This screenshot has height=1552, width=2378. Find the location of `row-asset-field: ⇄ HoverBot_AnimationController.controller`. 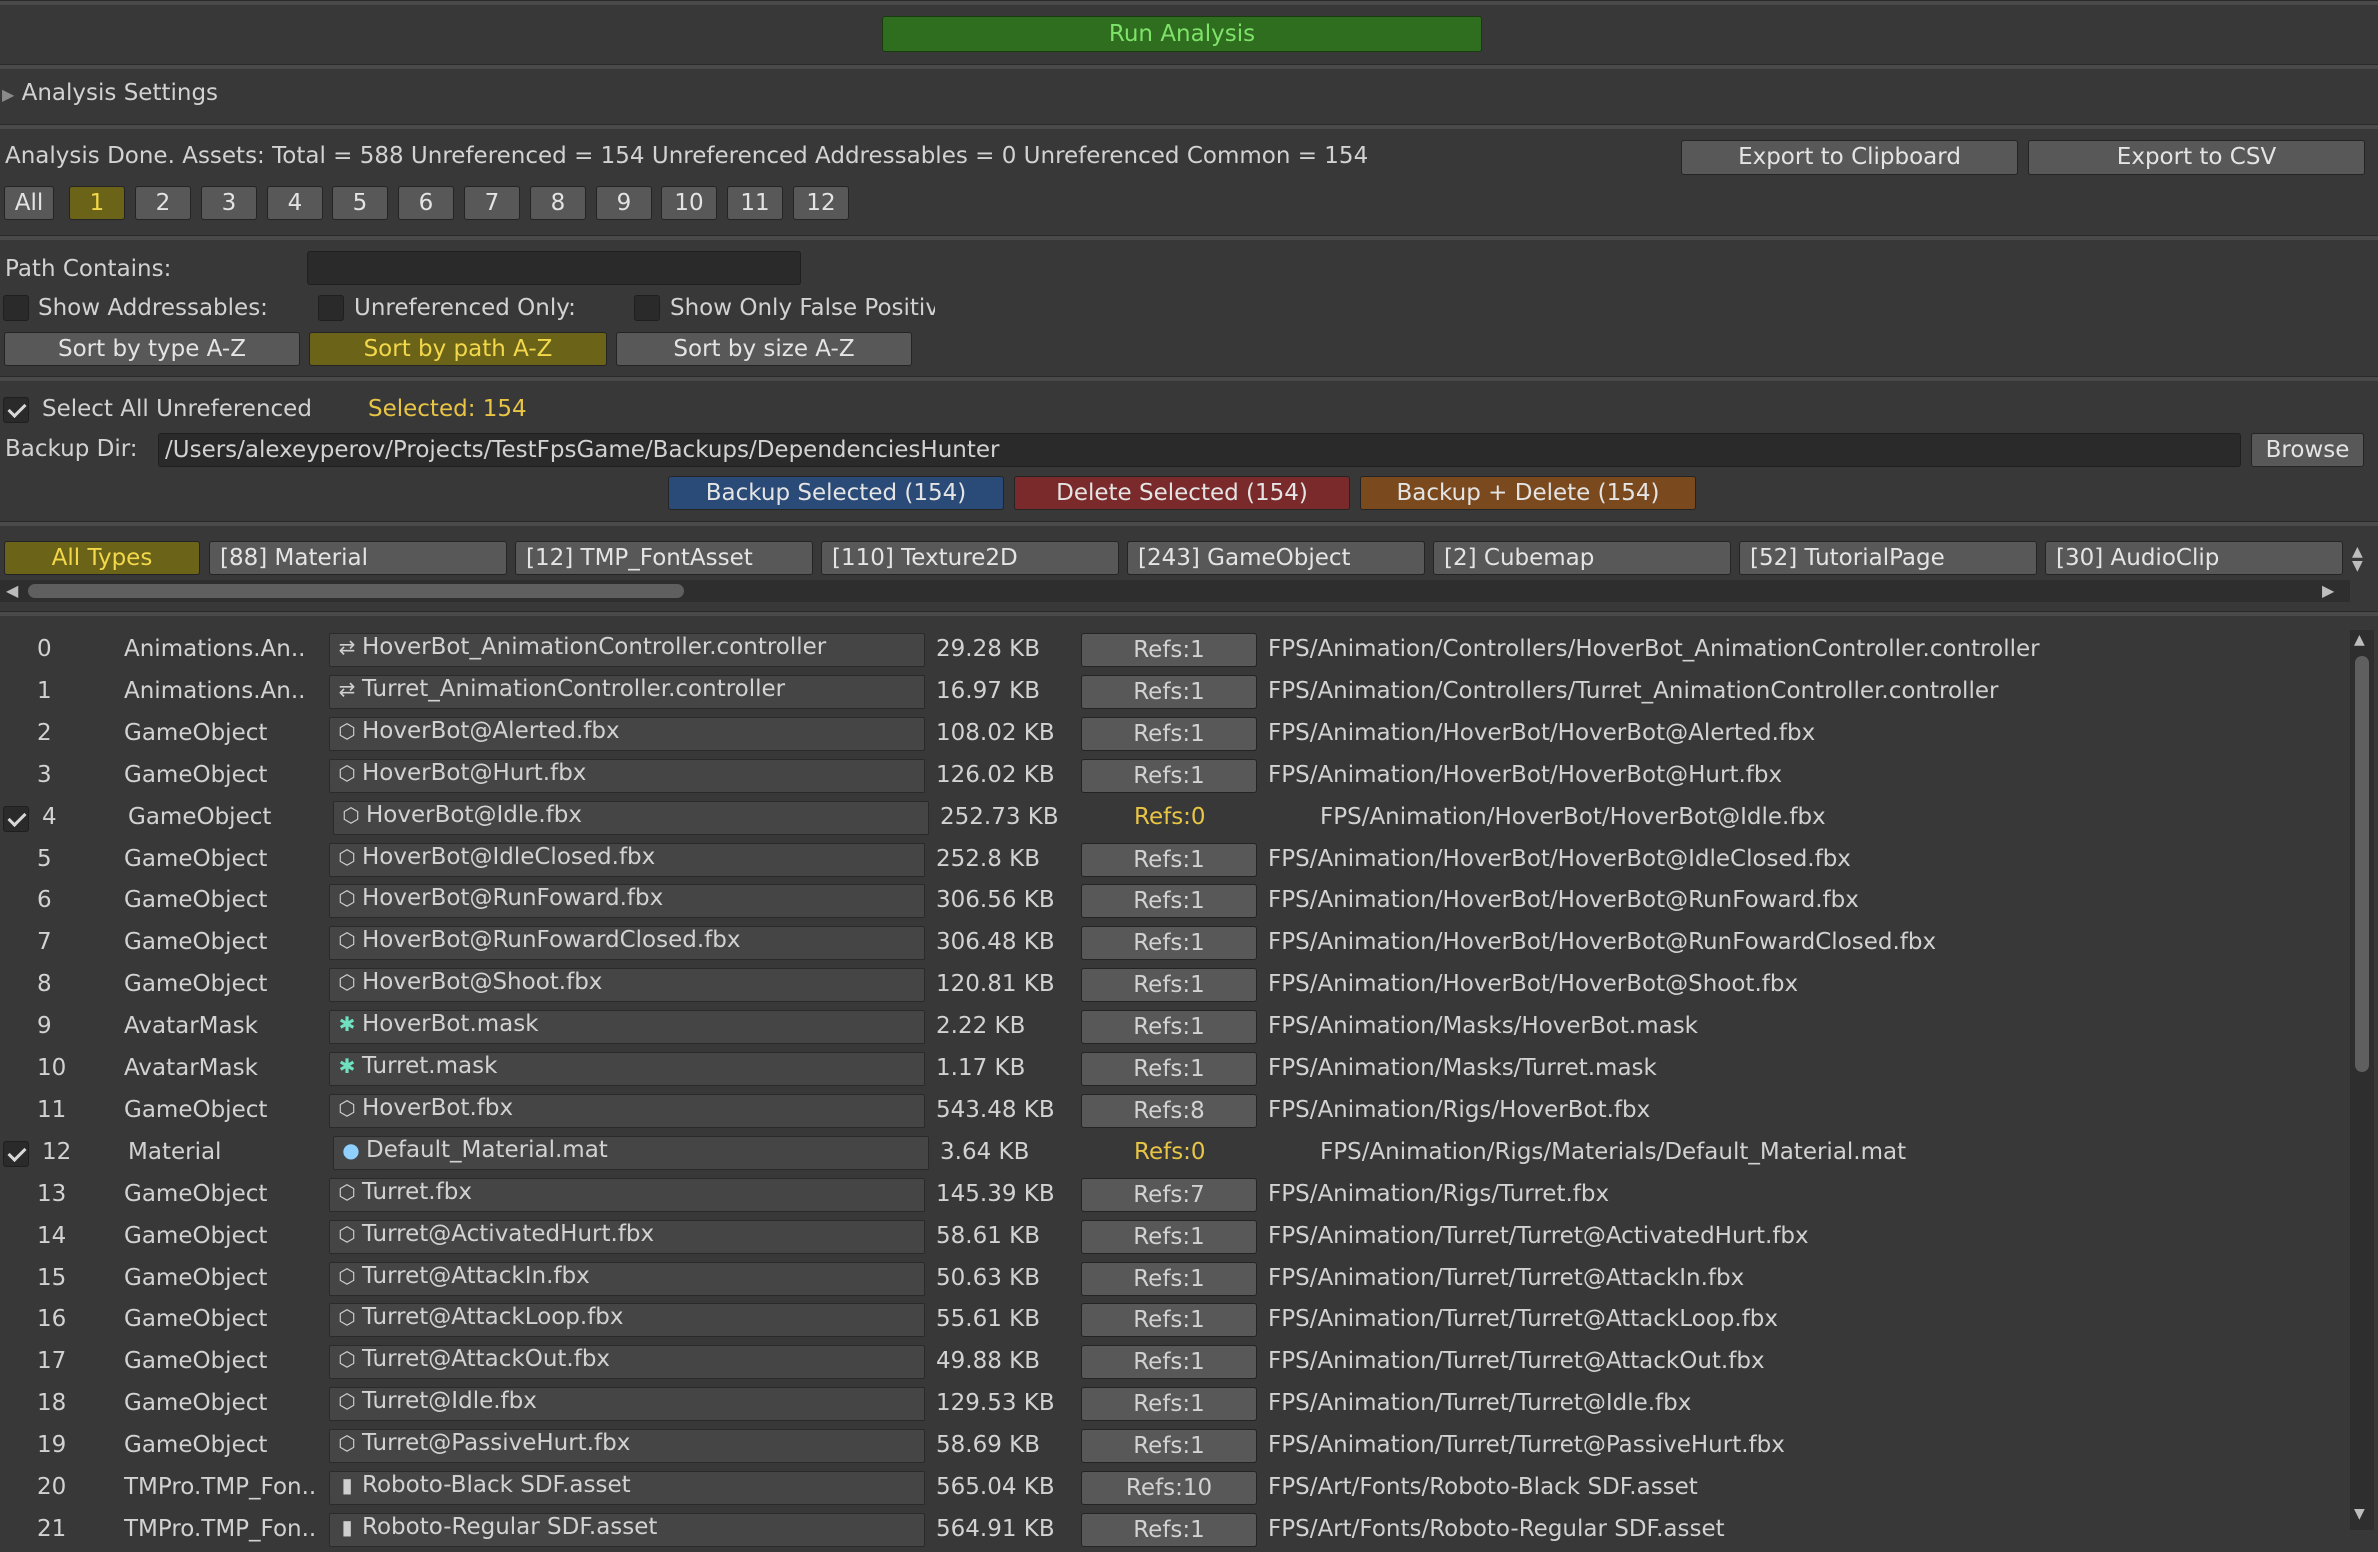

row-asset-field: ⇄ HoverBot_AnimationController.controller is located at coordinates (627, 650).